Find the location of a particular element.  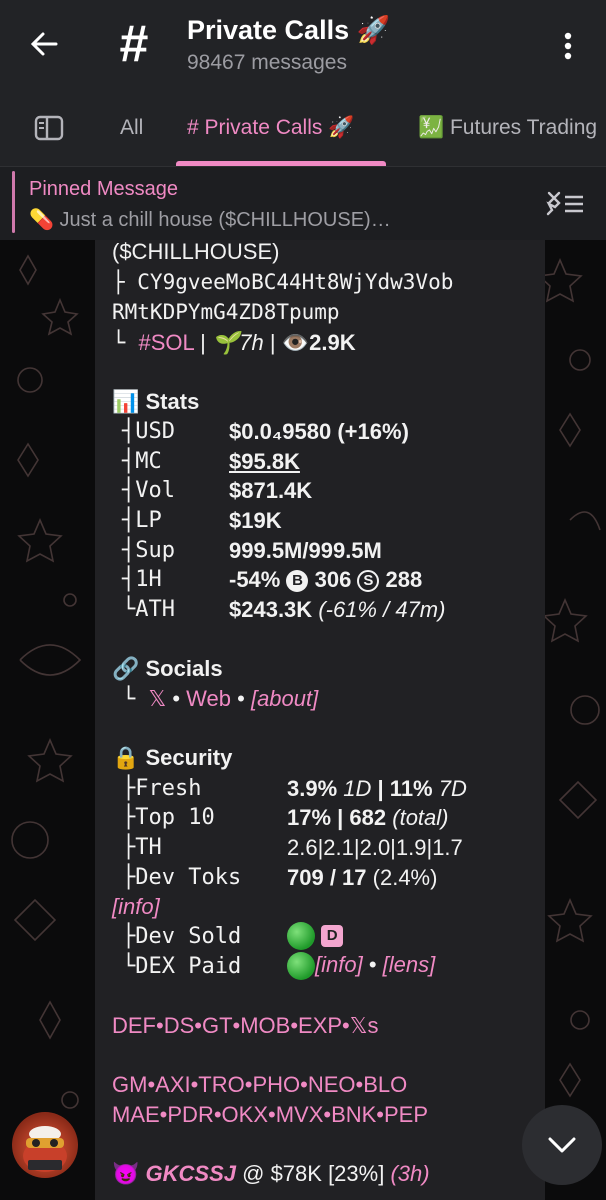

scroll-down-button is located at coordinates (562, 1145).